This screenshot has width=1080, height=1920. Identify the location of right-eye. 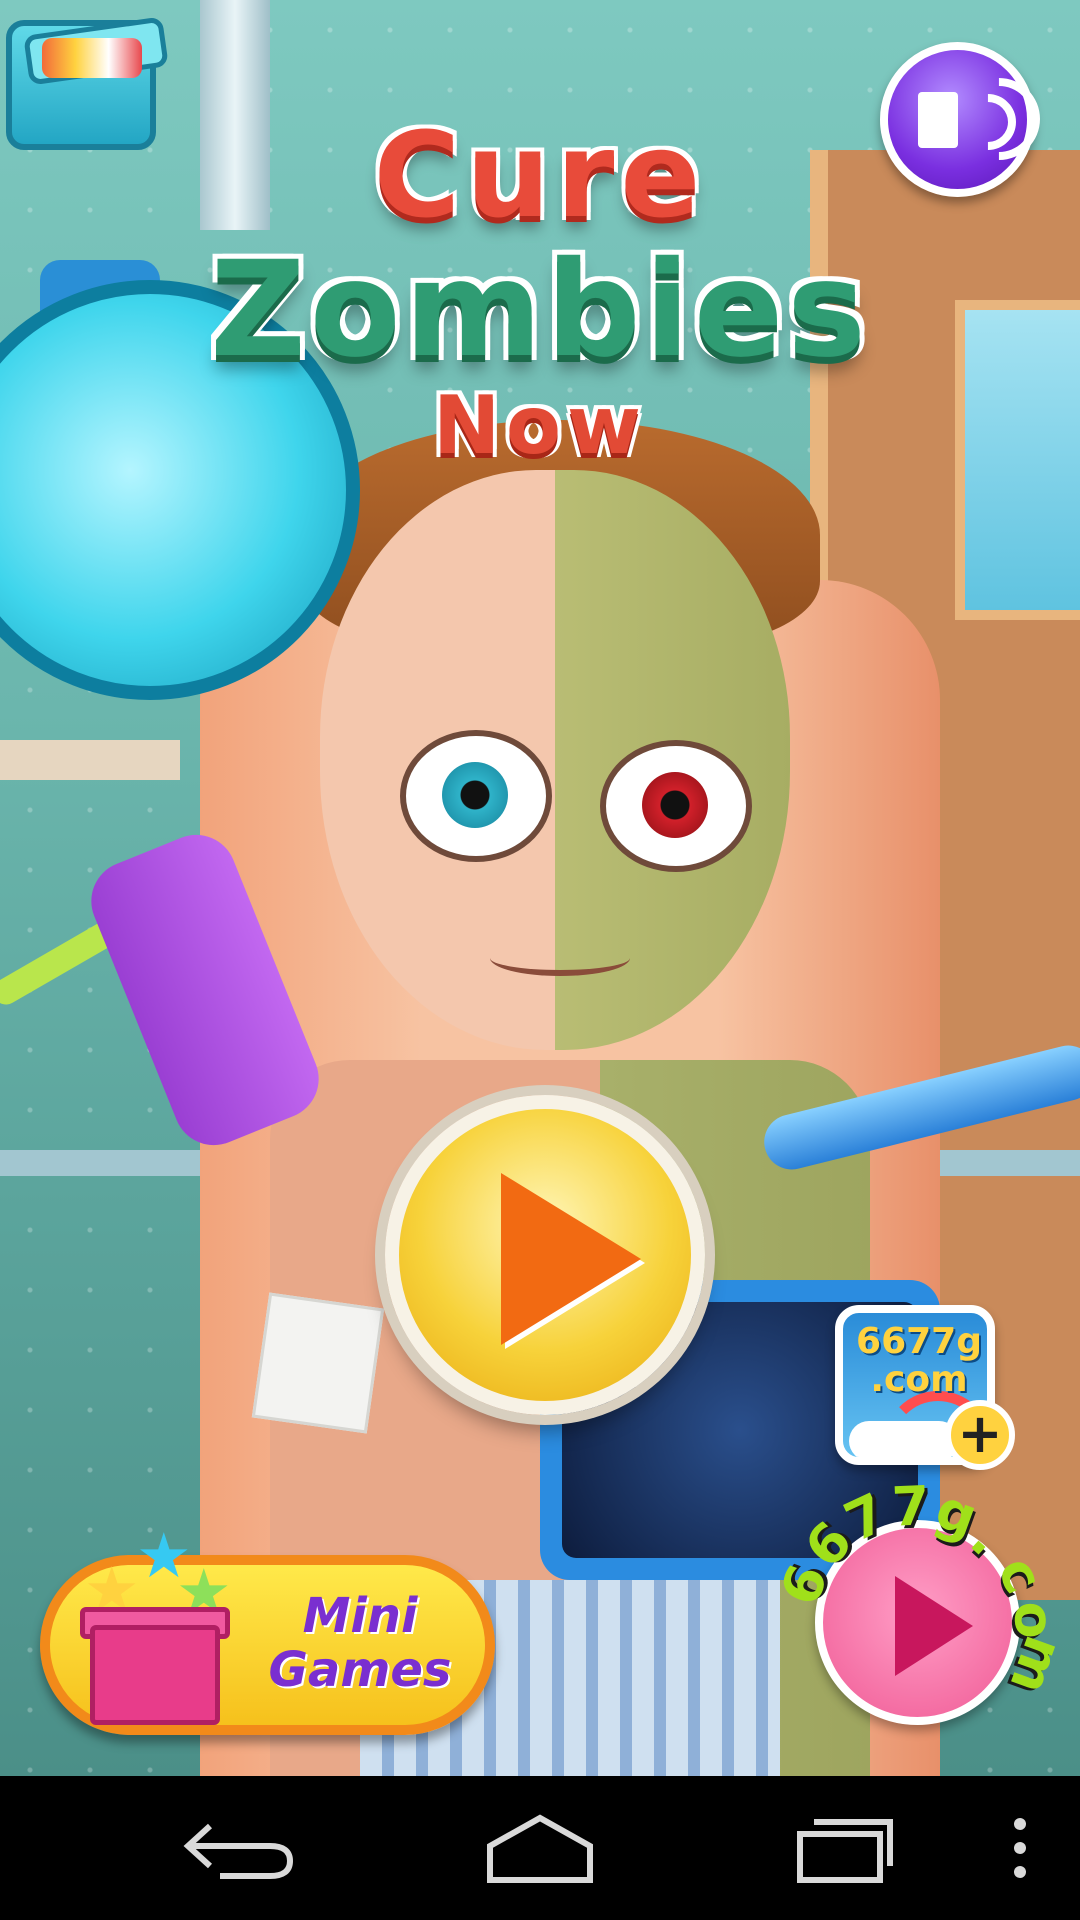
(676, 806).